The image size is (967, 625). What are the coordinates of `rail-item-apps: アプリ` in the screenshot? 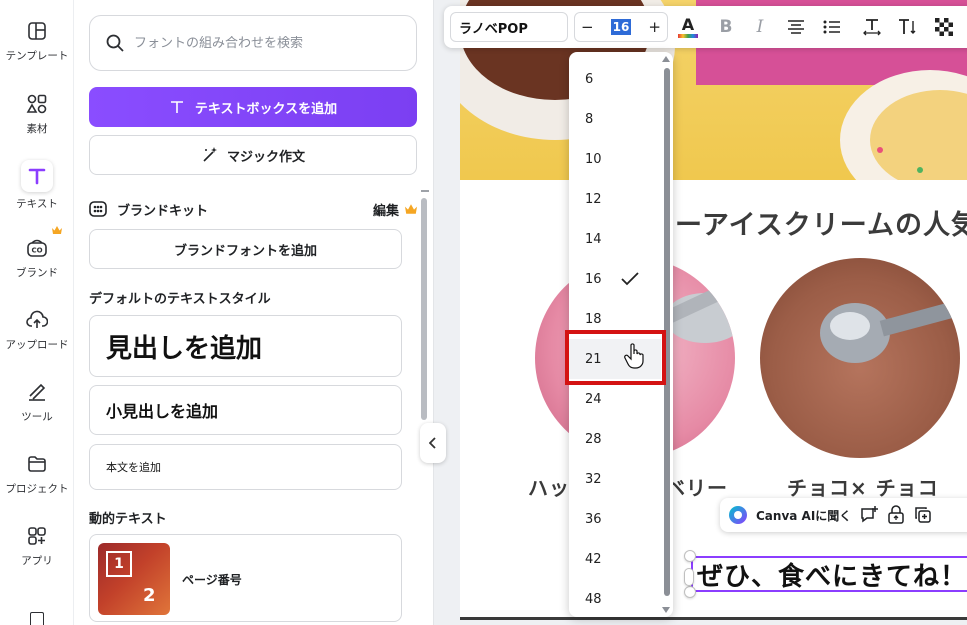 It's located at (37, 546).